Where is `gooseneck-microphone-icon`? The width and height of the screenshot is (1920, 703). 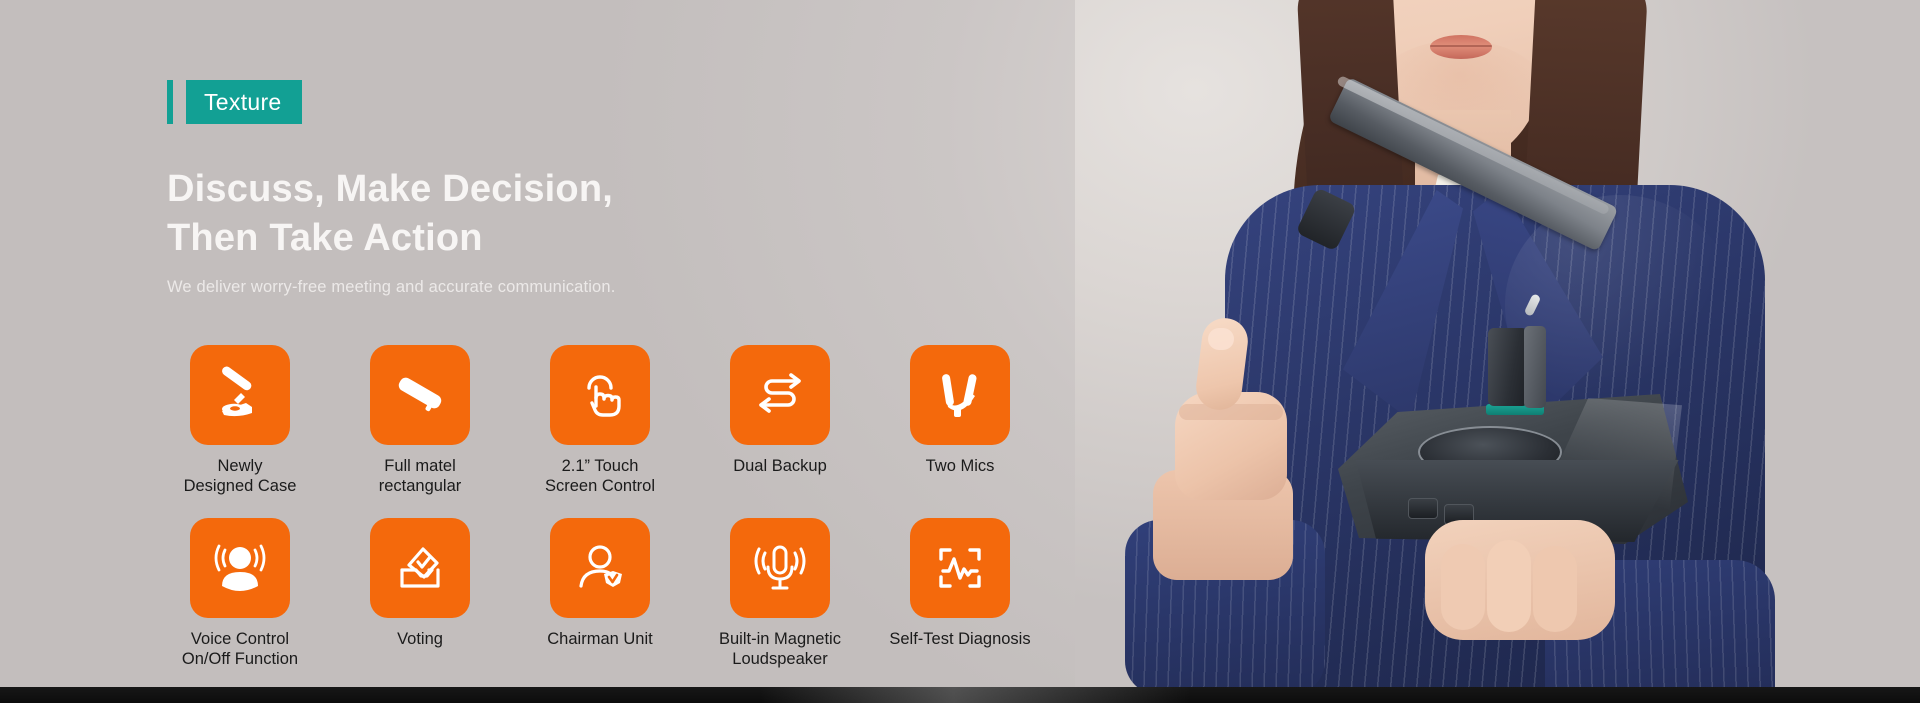
gooseneck-microphone-icon is located at coordinates (240, 395).